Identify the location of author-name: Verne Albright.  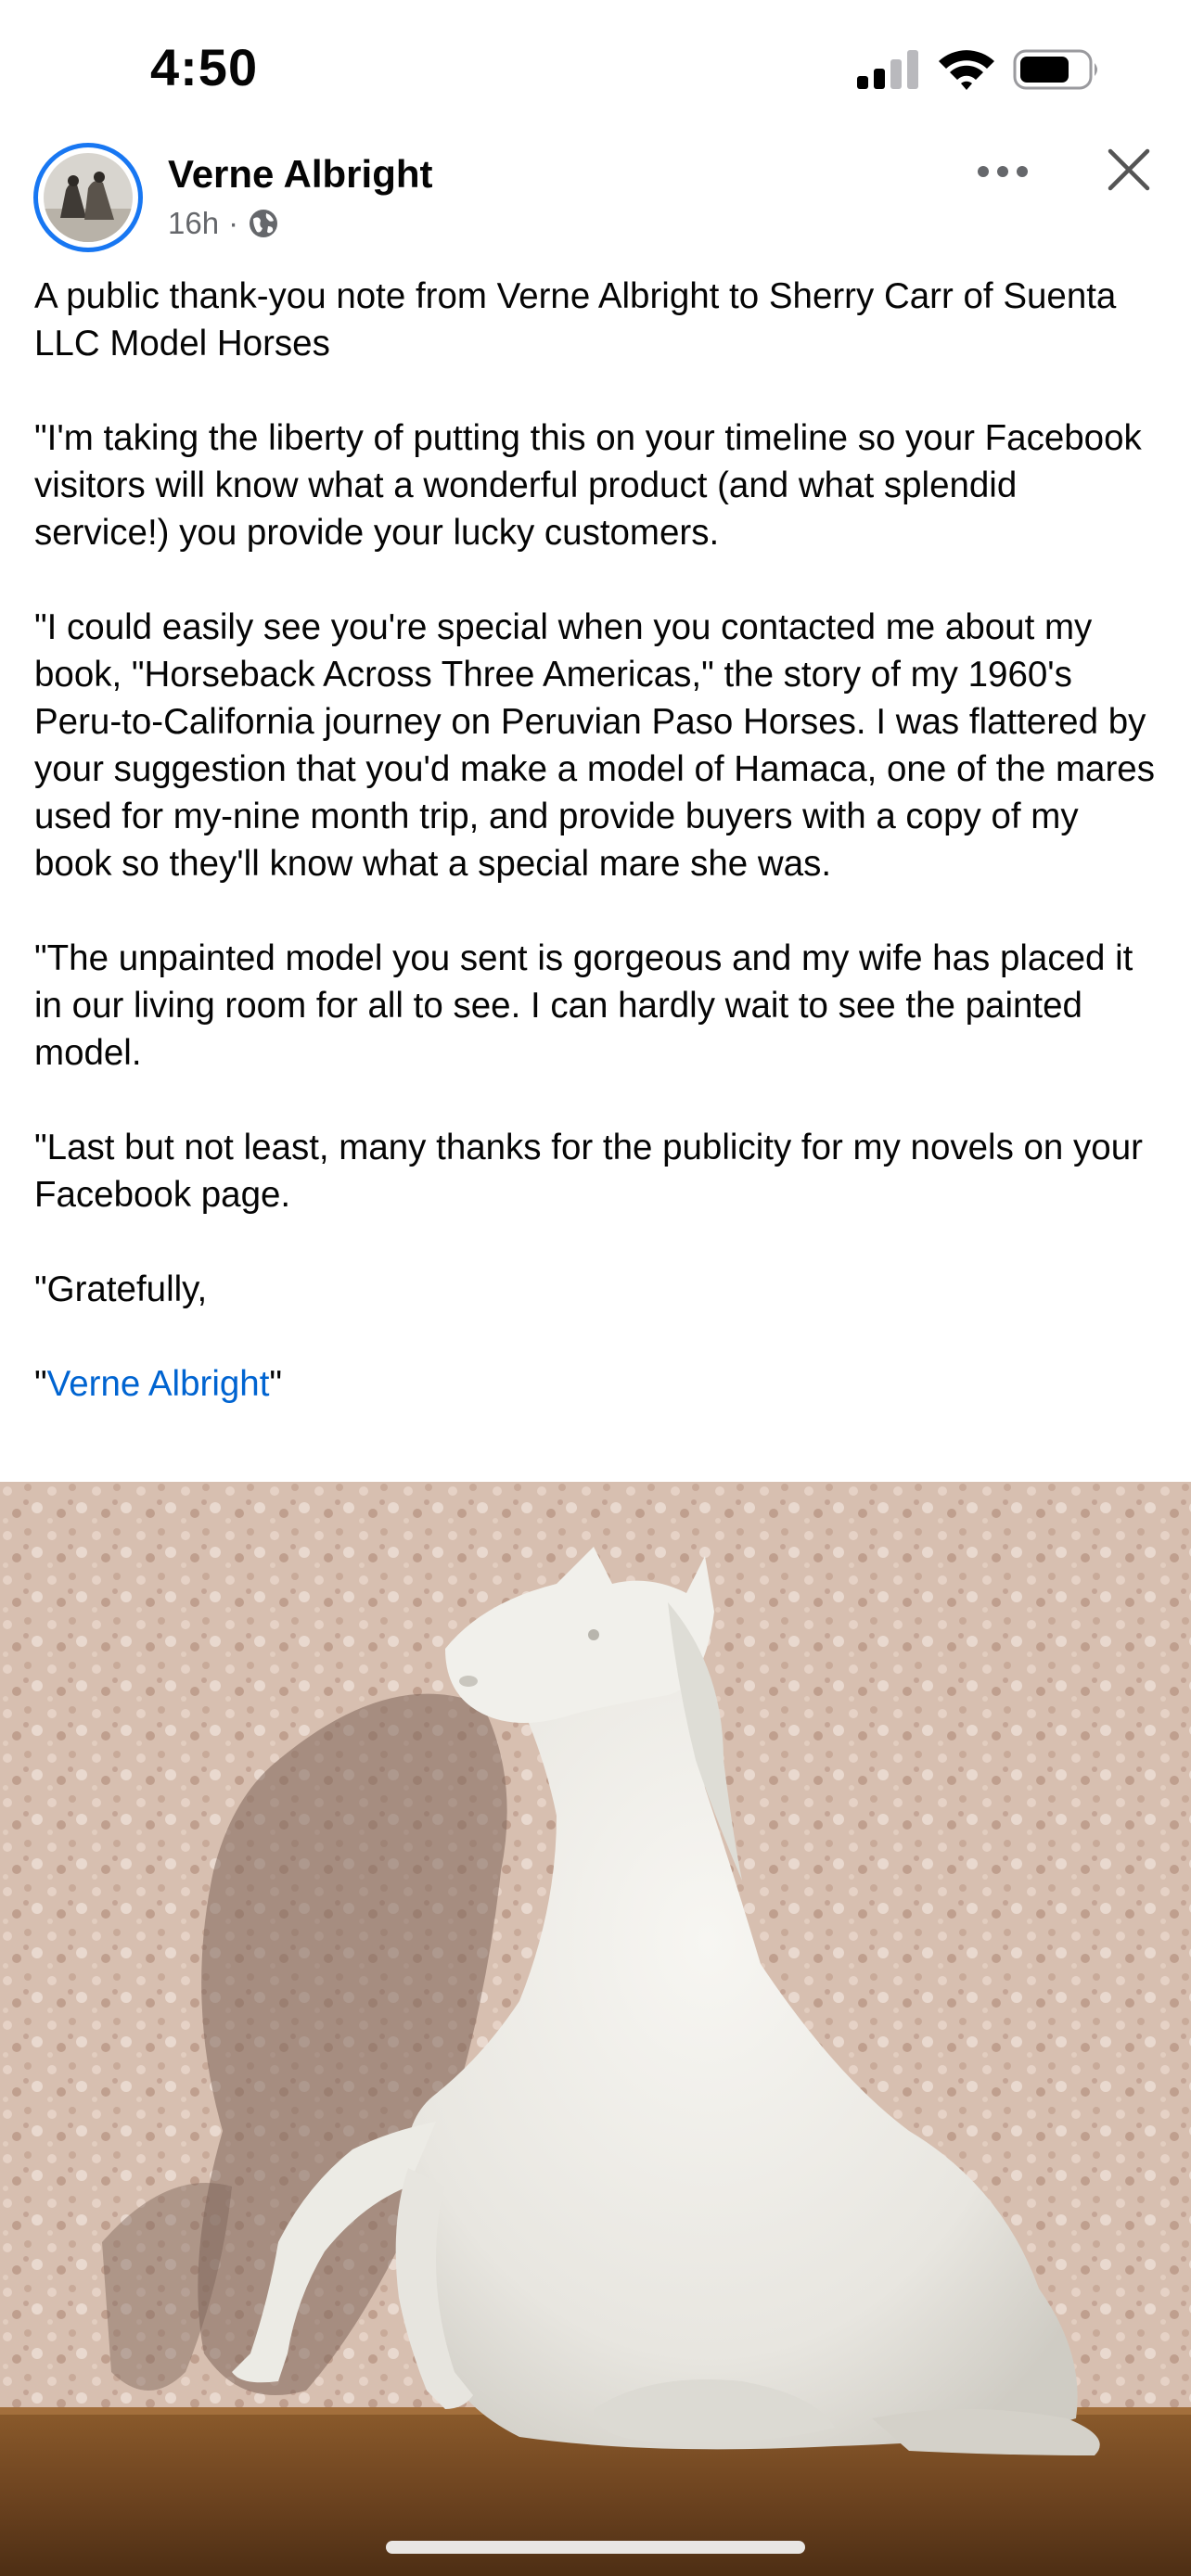
(300, 175).